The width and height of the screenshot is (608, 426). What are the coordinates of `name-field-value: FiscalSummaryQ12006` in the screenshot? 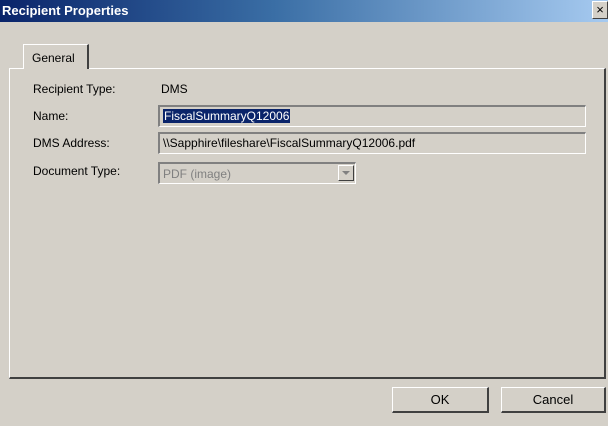 It's located at (227, 116).